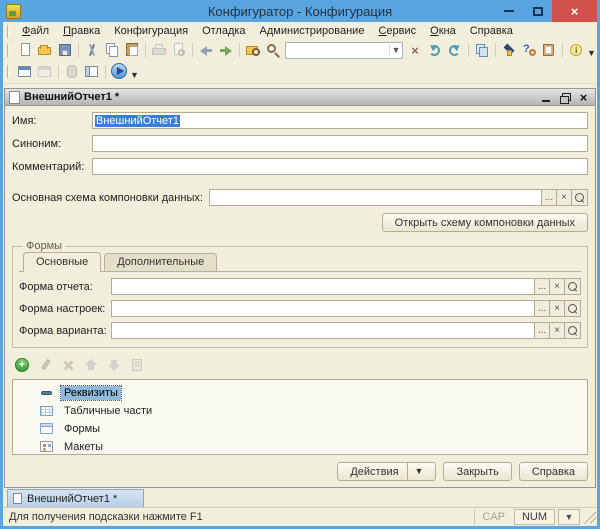  I want to click on find-button, so click(253, 50).